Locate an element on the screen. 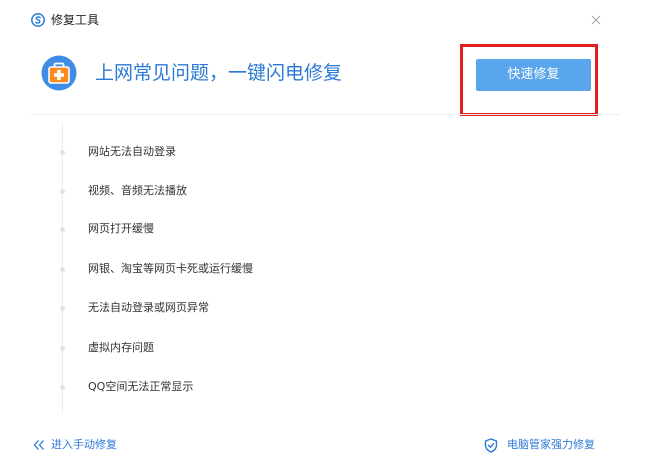  pc-manager-repair-link: 电脑管家强力修复 is located at coordinates (551, 445).